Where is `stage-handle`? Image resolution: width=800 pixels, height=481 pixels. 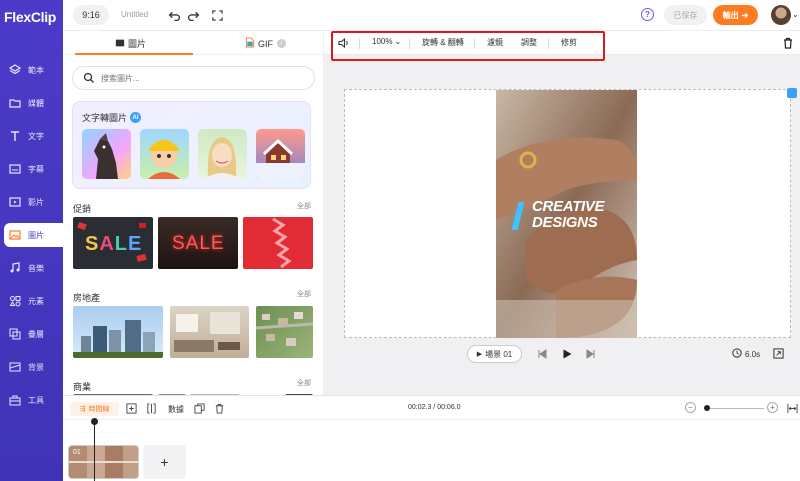
stage-handle is located at coordinates (792, 93).